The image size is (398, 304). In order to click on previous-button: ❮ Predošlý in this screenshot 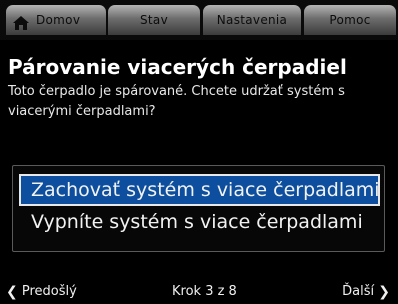, I will do `click(41, 292)`.